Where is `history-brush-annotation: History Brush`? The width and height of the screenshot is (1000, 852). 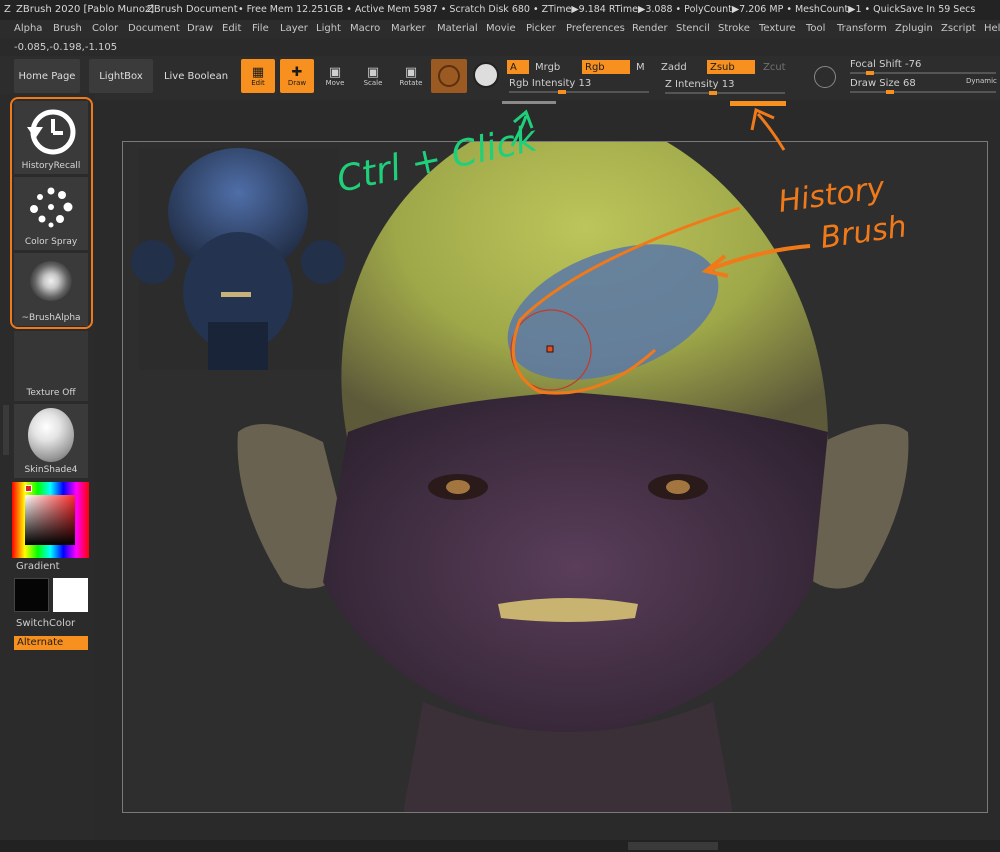
history-brush-annotation: History Brush is located at coordinates (710, 251).